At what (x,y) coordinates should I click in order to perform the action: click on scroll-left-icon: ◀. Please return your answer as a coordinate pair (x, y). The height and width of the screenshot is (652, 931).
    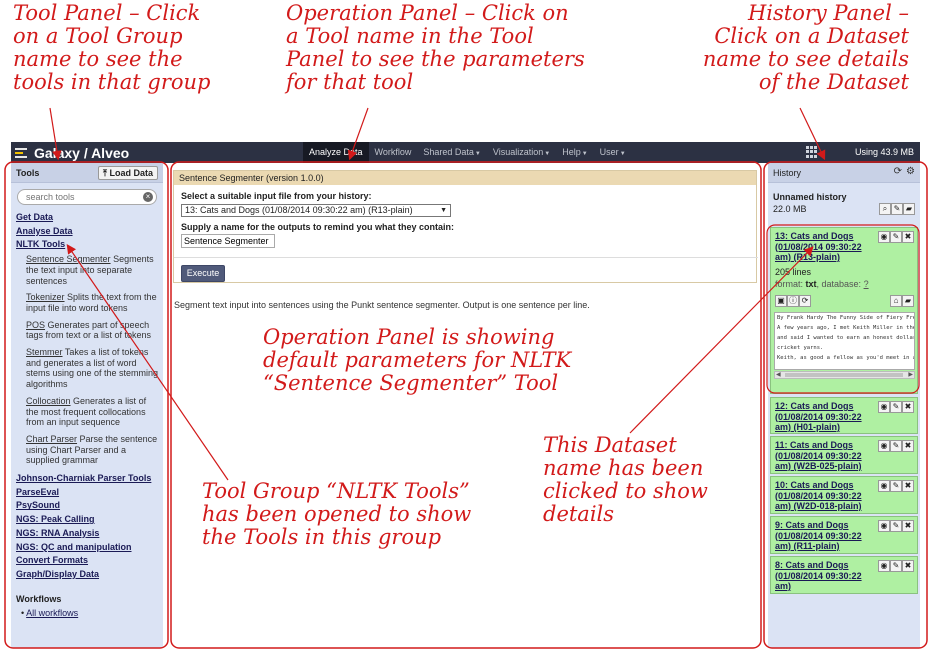
    Looking at the image, I should click on (778, 374).